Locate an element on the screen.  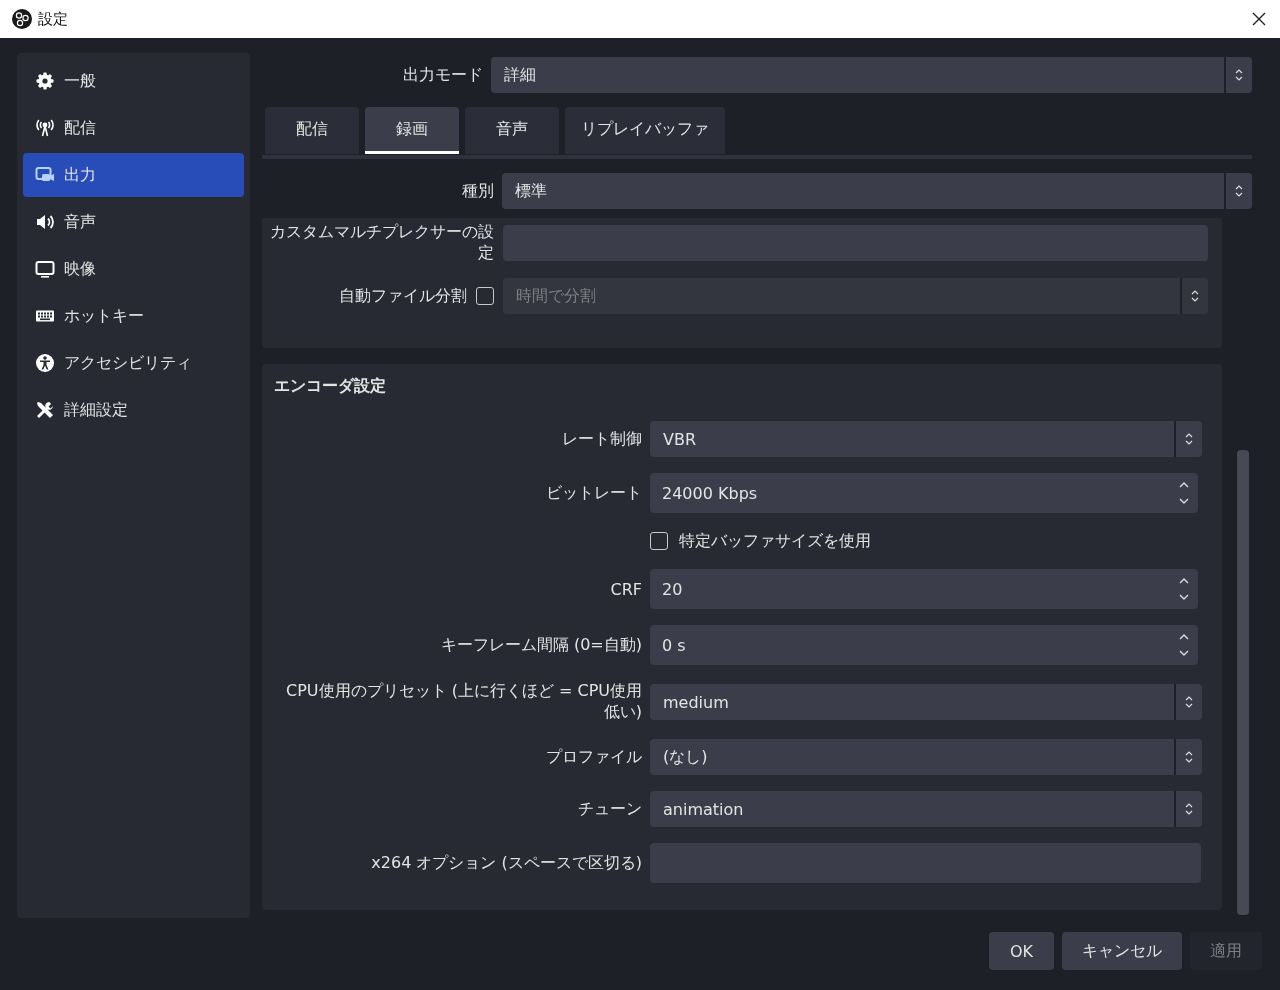
field-label: 出力モード is located at coordinates (442, 75).